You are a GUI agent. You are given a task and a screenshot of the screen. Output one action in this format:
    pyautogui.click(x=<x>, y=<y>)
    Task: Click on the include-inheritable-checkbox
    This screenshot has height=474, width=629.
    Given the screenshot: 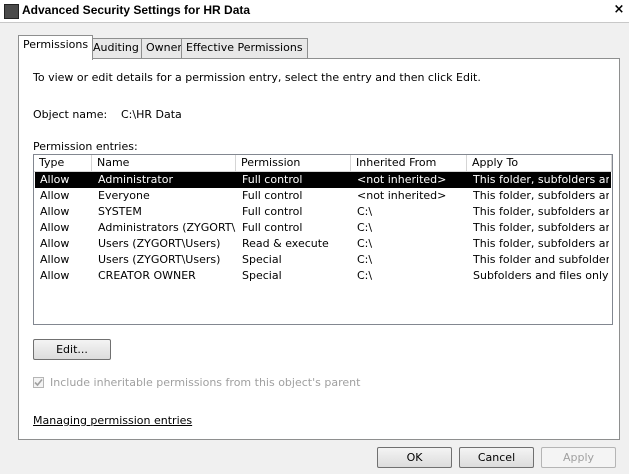 What is the action you would take?
    pyautogui.click(x=38, y=382)
    